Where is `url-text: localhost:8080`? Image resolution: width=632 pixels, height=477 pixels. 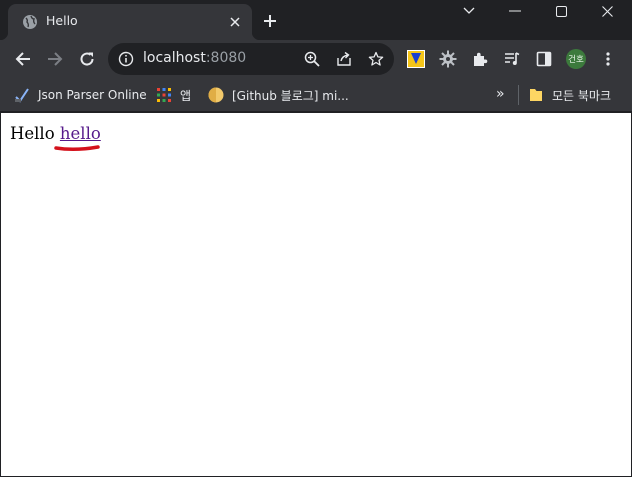 url-text: localhost:8080 is located at coordinates (194, 58).